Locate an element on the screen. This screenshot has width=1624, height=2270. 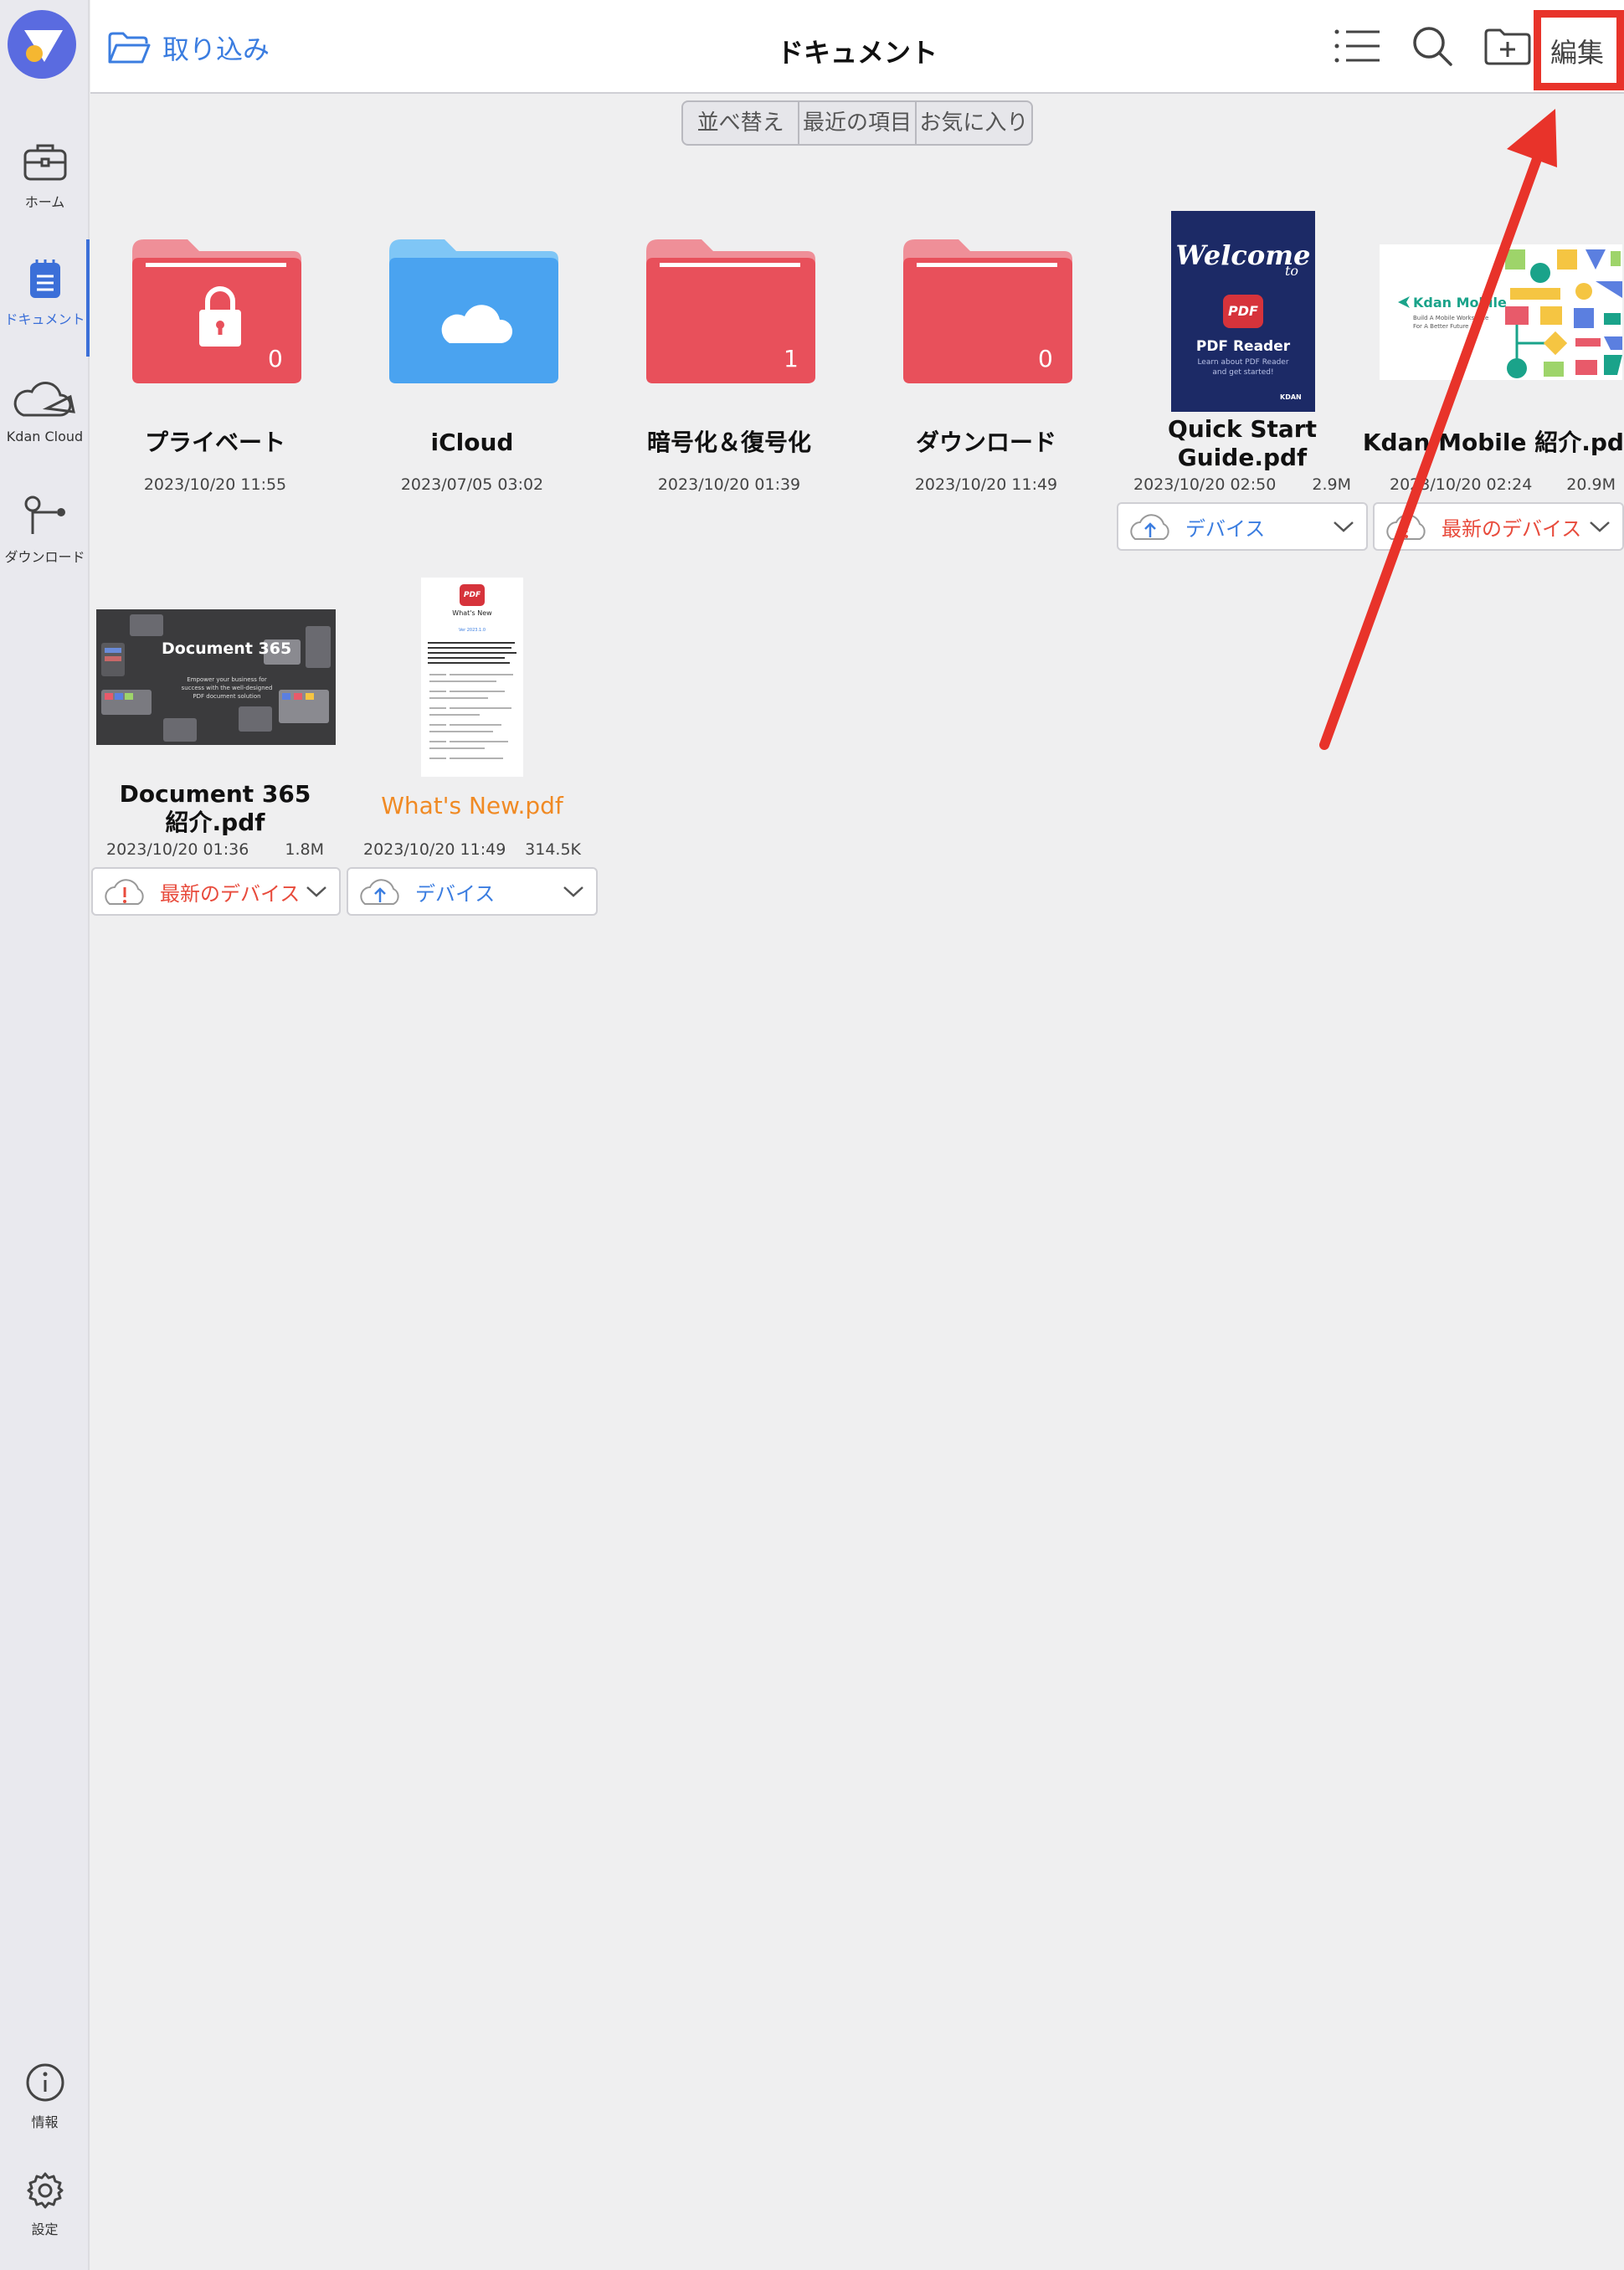
sidebar-item-label: 情報 is located at coordinates (45, 2122).